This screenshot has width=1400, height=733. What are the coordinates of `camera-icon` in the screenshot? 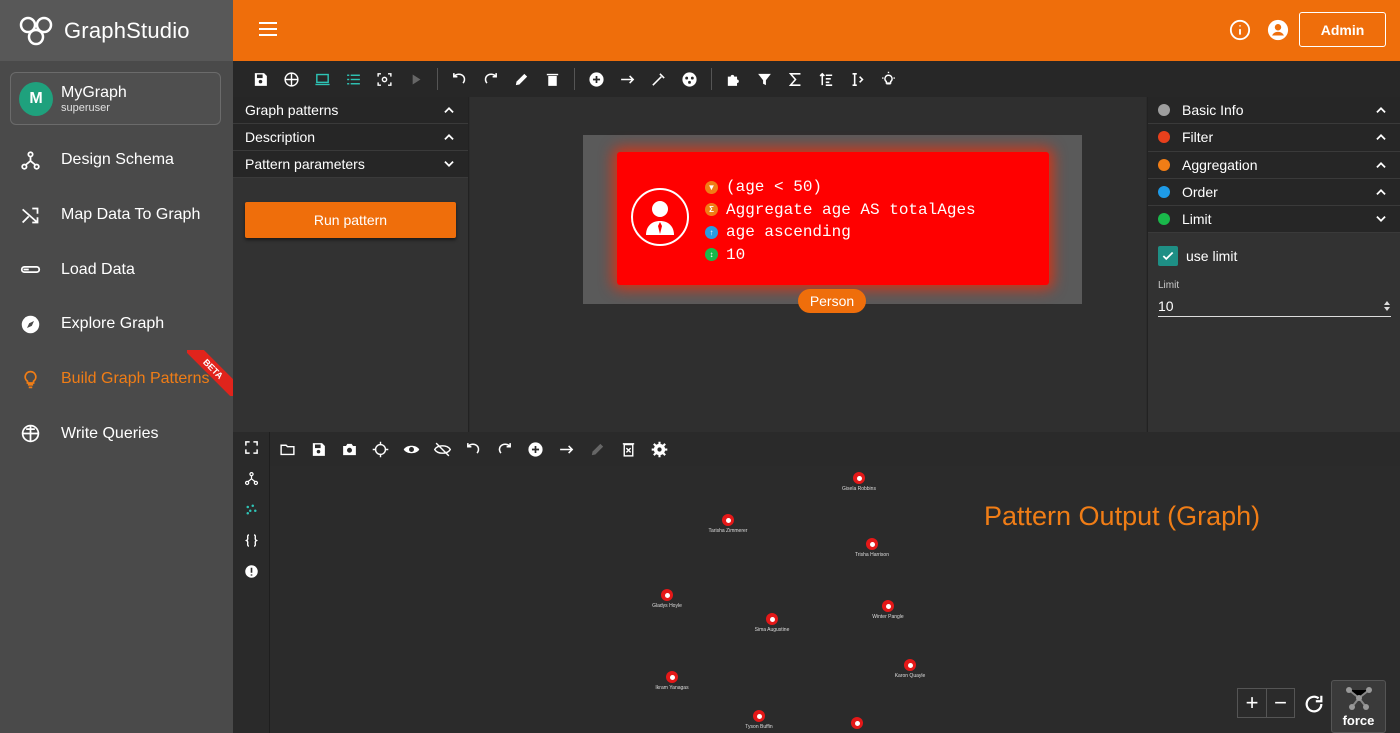 It's located at (349, 449).